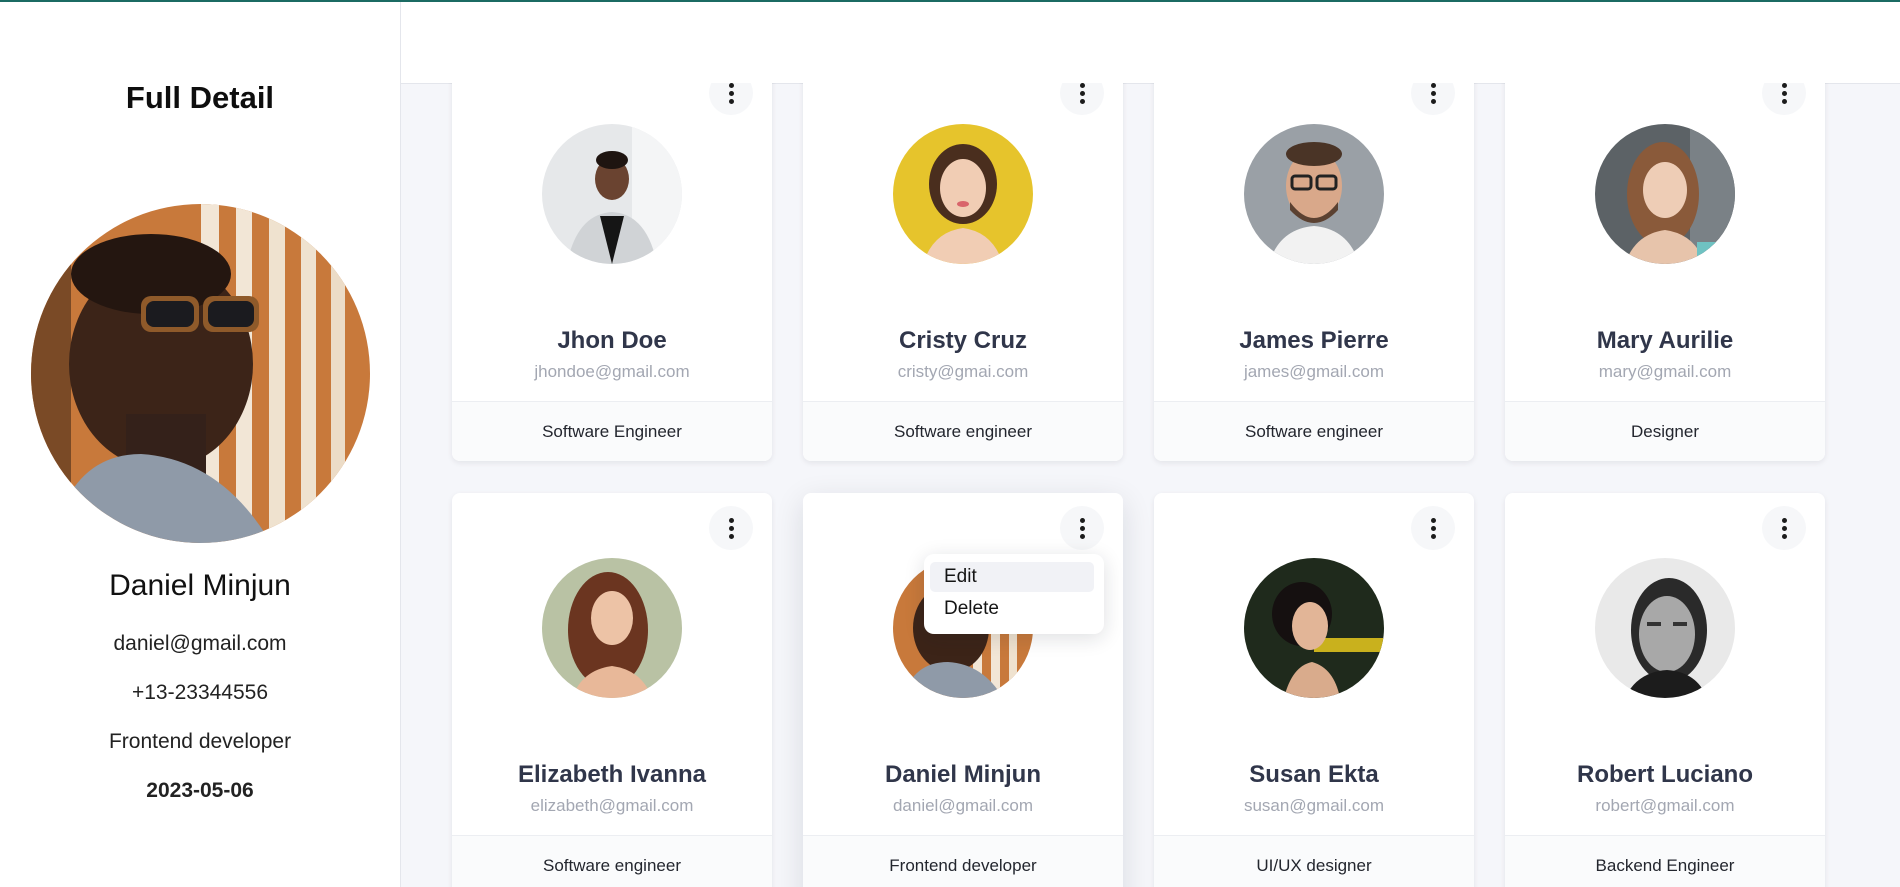 This screenshot has width=1900, height=887. What do you see at coordinates (612, 371) in the screenshot?
I see `card-email: jhondoe@gmail.com` at bounding box center [612, 371].